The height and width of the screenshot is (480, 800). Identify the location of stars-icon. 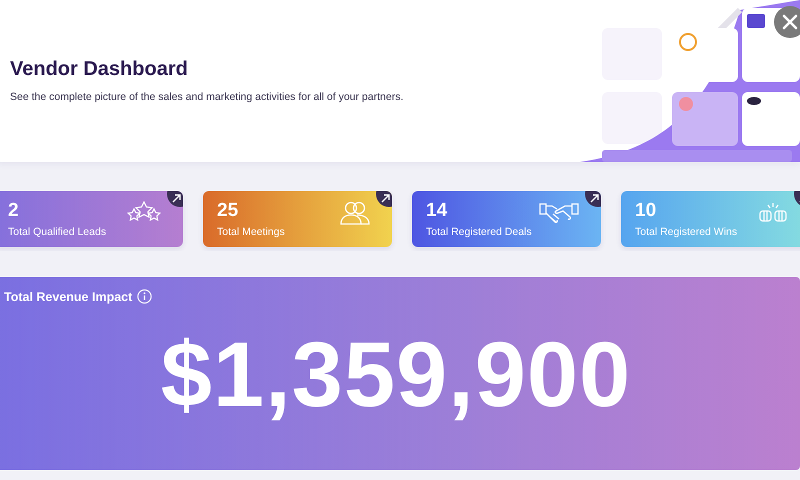
(144, 212).